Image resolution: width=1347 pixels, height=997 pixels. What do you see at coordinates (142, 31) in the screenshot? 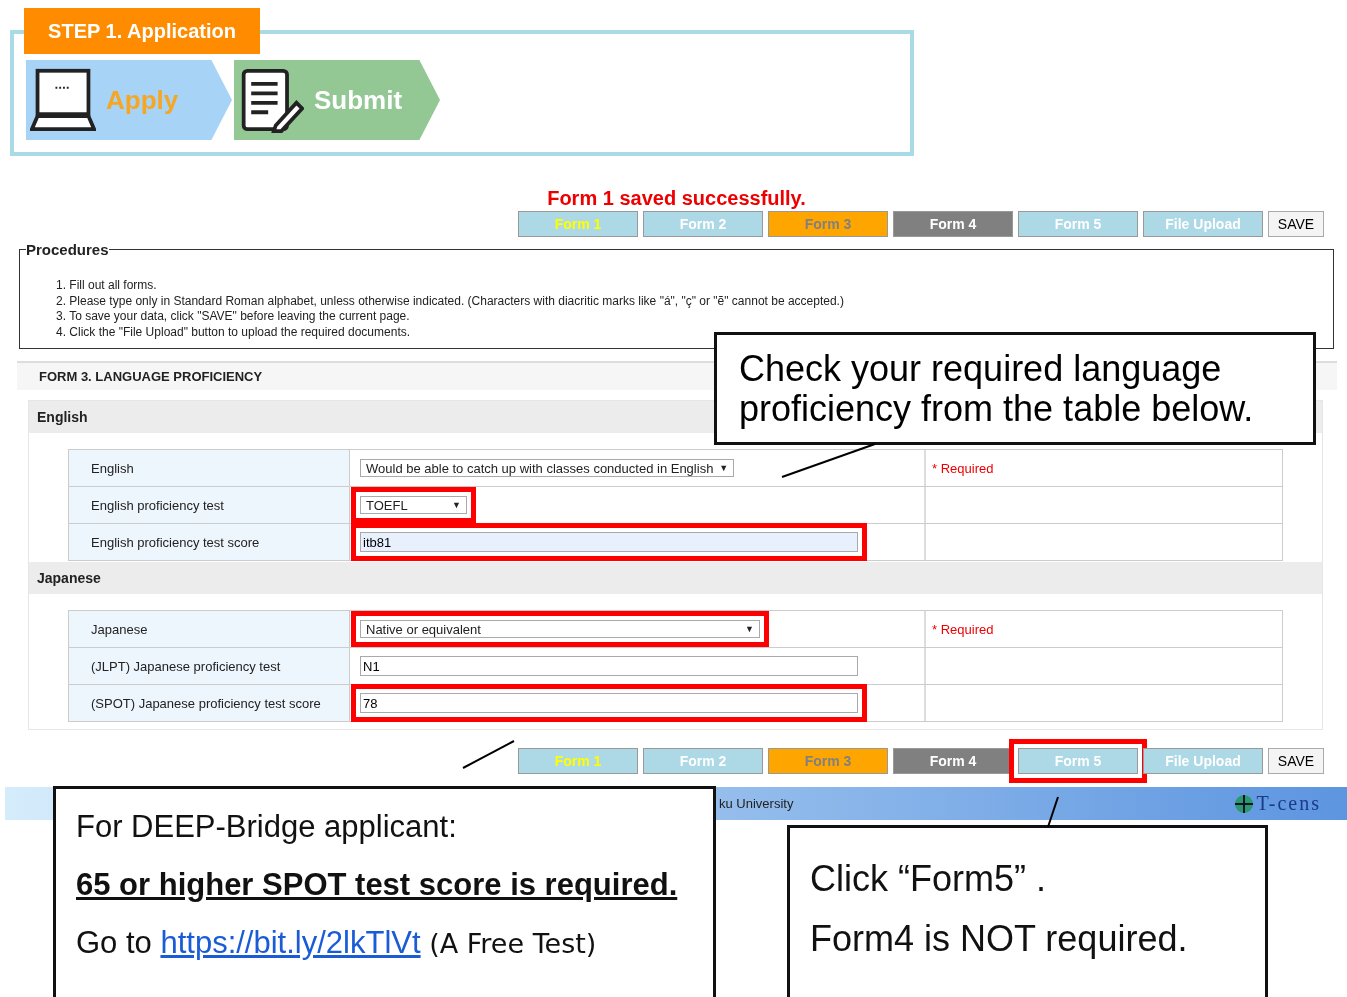
I see `step-badge: STEP 1. Application` at bounding box center [142, 31].